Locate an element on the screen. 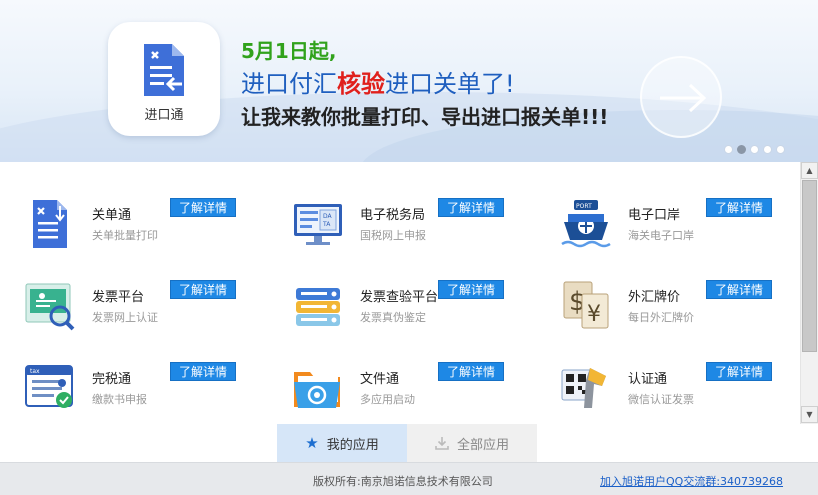 This screenshot has width=818, height=495. app-desc: 每日外汇牌价 is located at coordinates (661, 317).